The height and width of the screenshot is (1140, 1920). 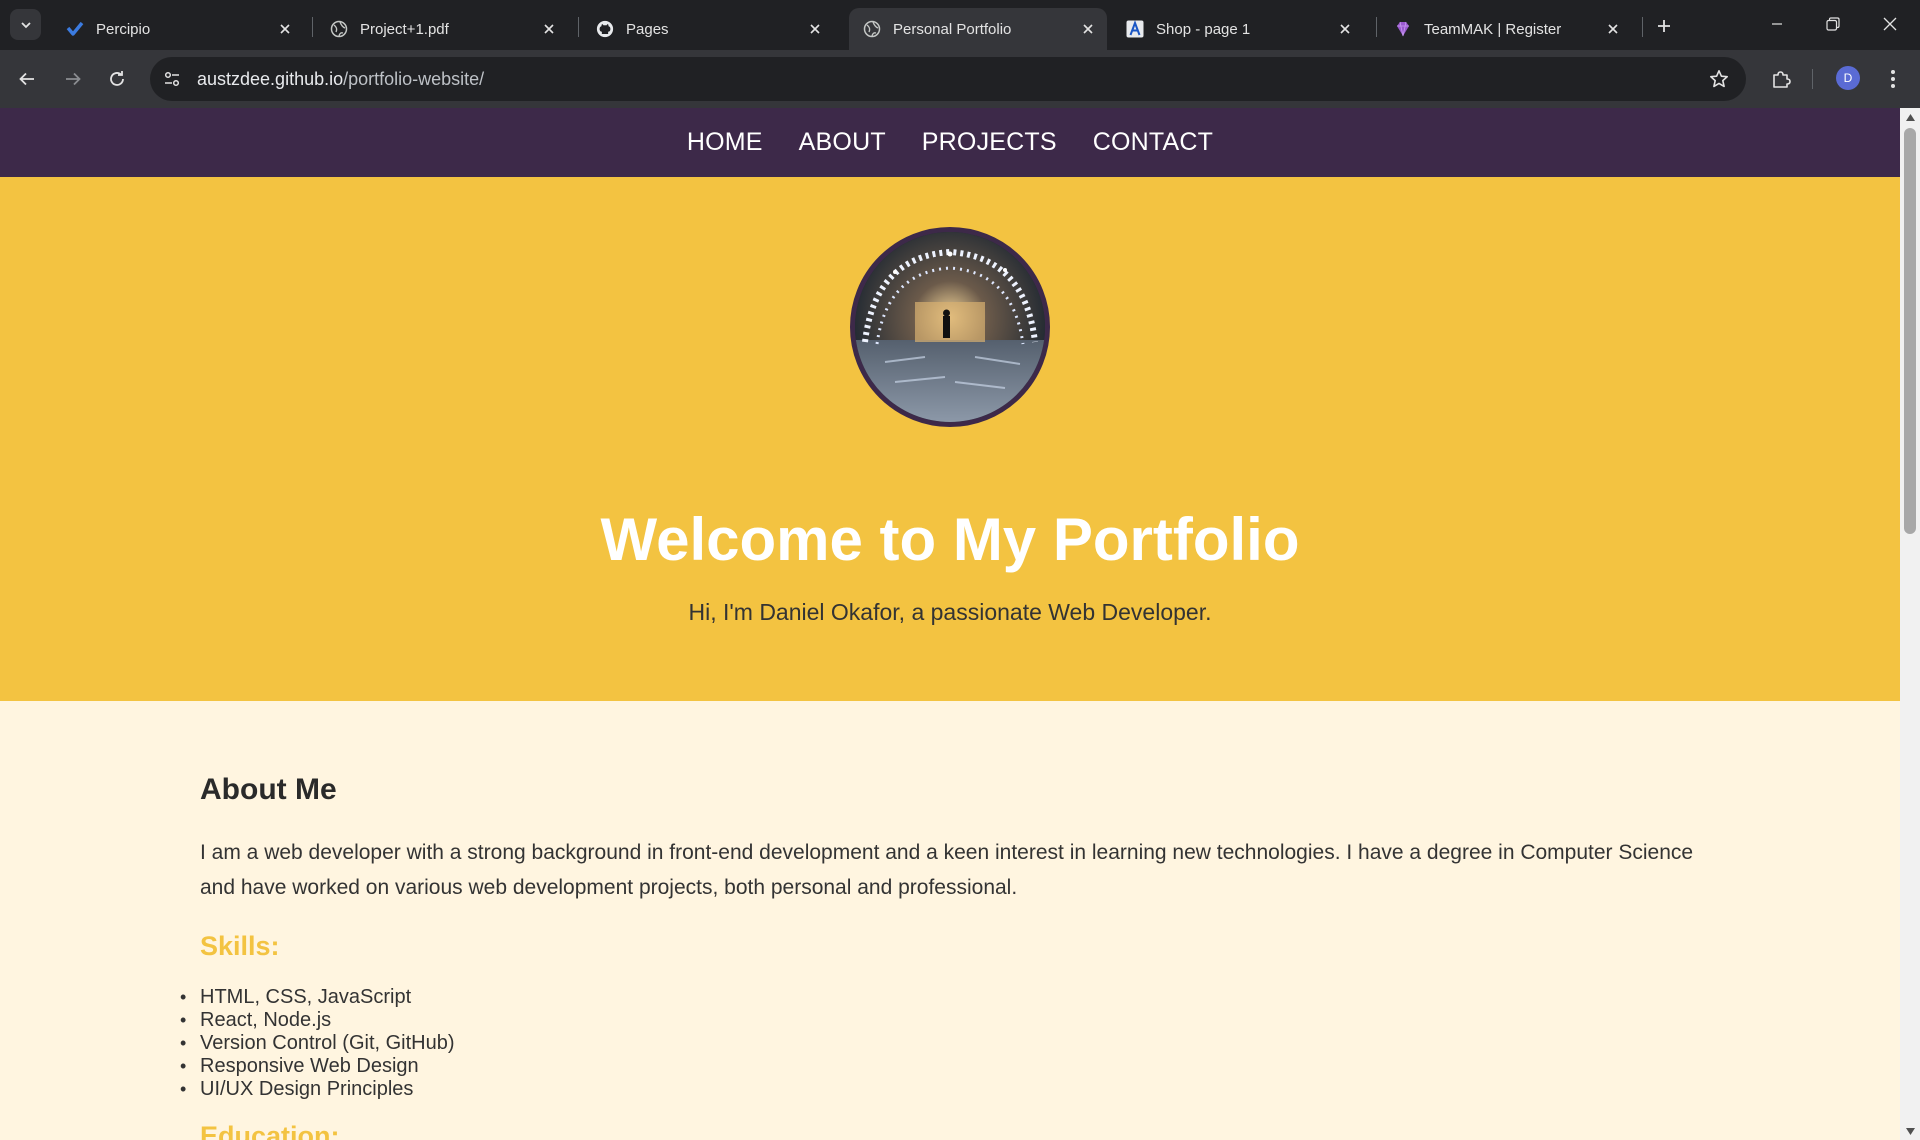 I want to click on scroll-up-arrow, so click(x=1910, y=117).